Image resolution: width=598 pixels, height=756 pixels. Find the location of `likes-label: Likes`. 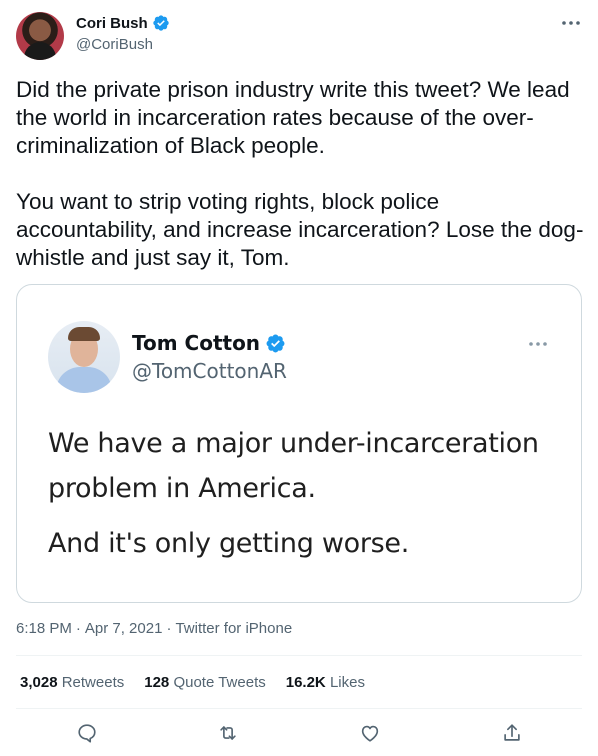

likes-label: Likes is located at coordinates (347, 682).